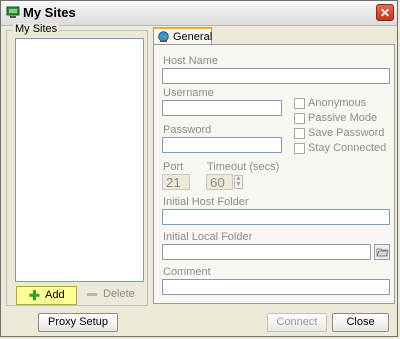 Image resolution: width=400 pixels, height=339 pixels. I want to click on delete-site-label: Delete, so click(119, 294).